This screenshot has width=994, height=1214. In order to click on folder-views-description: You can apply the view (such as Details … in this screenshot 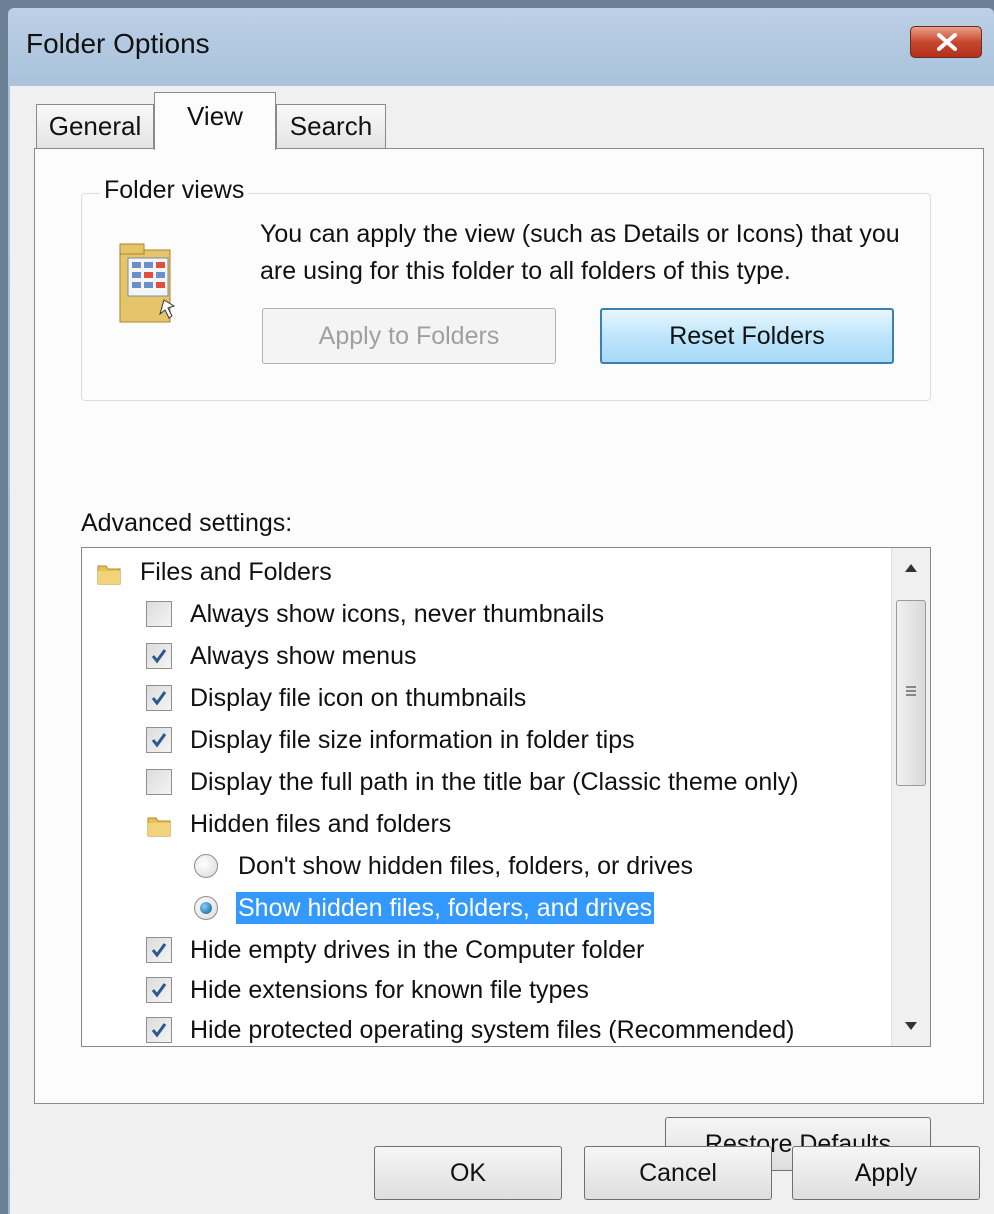, I will do `click(580, 252)`.